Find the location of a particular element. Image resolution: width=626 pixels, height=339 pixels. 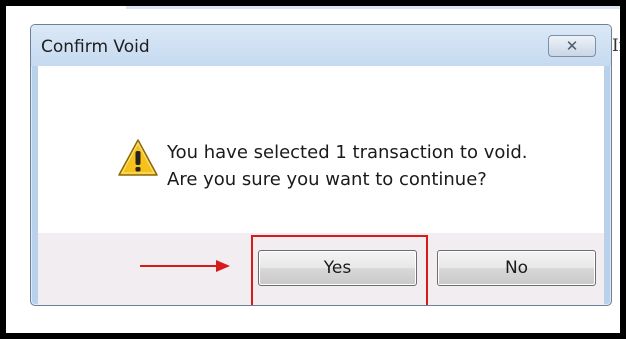

arrow-right-icon is located at coordinates (185, 266).